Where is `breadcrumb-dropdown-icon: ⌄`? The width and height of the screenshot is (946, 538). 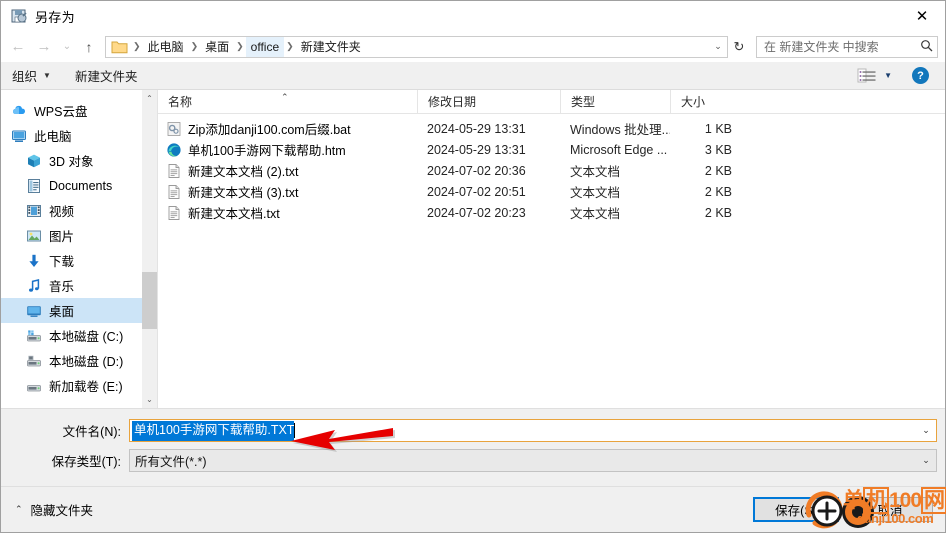 breadcrumb-dropdown-icon: ⌄ is located at coordinates (718, 46).